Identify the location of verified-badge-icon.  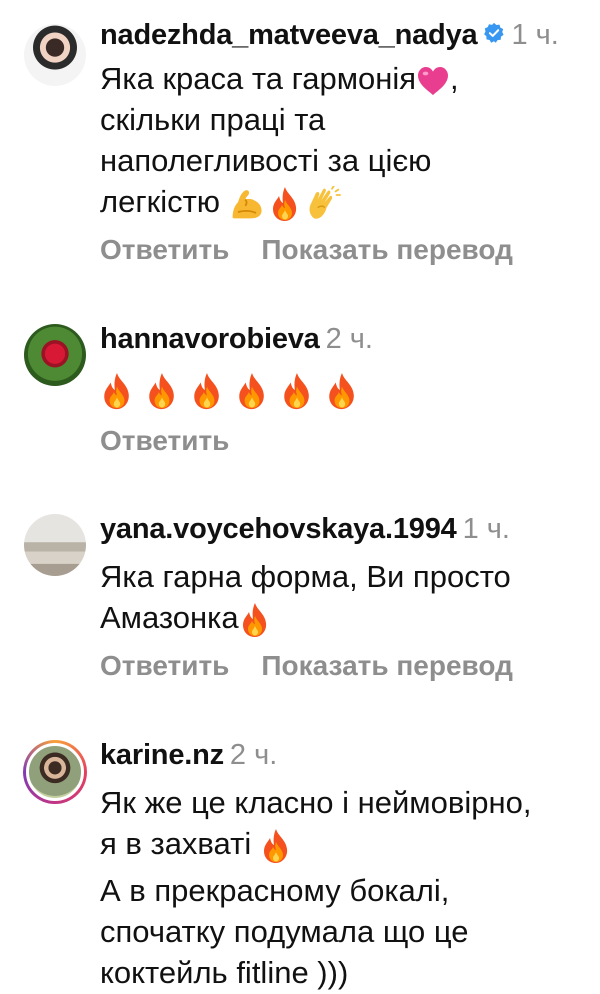
(494, 33).